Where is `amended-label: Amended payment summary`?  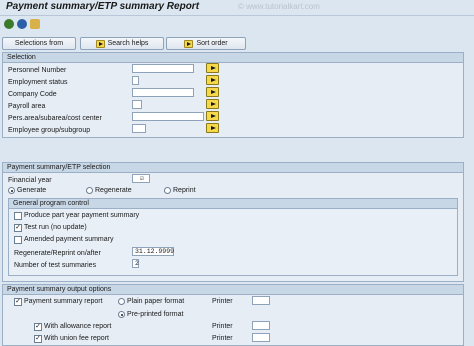
amended-label: Amended payment summary is located at coordinates (69, 239).